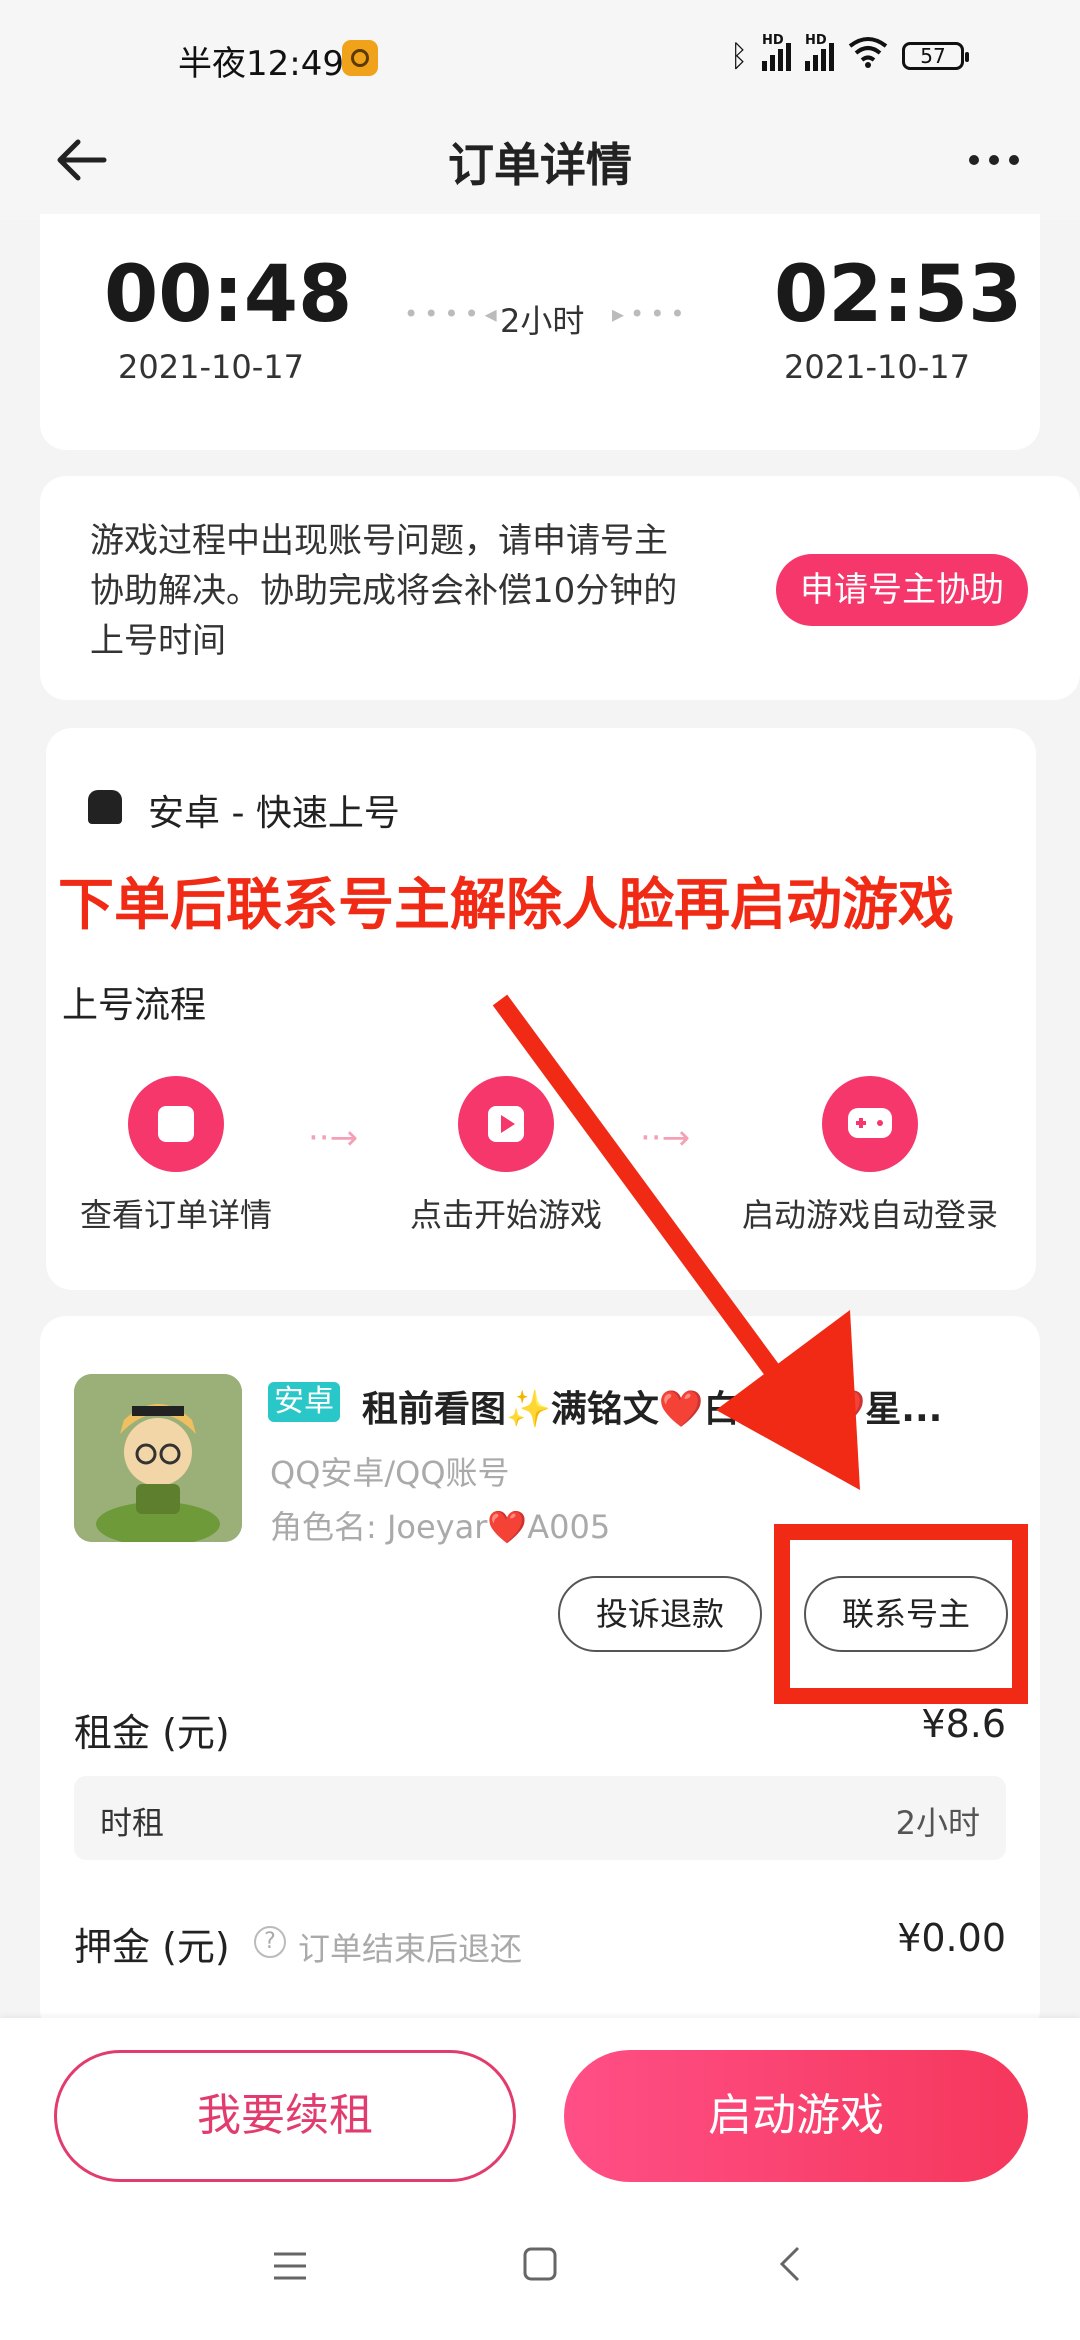 The height and width of the screenshot is (2340, 1080). I want to click on menu-icon, so click(290, 2269).